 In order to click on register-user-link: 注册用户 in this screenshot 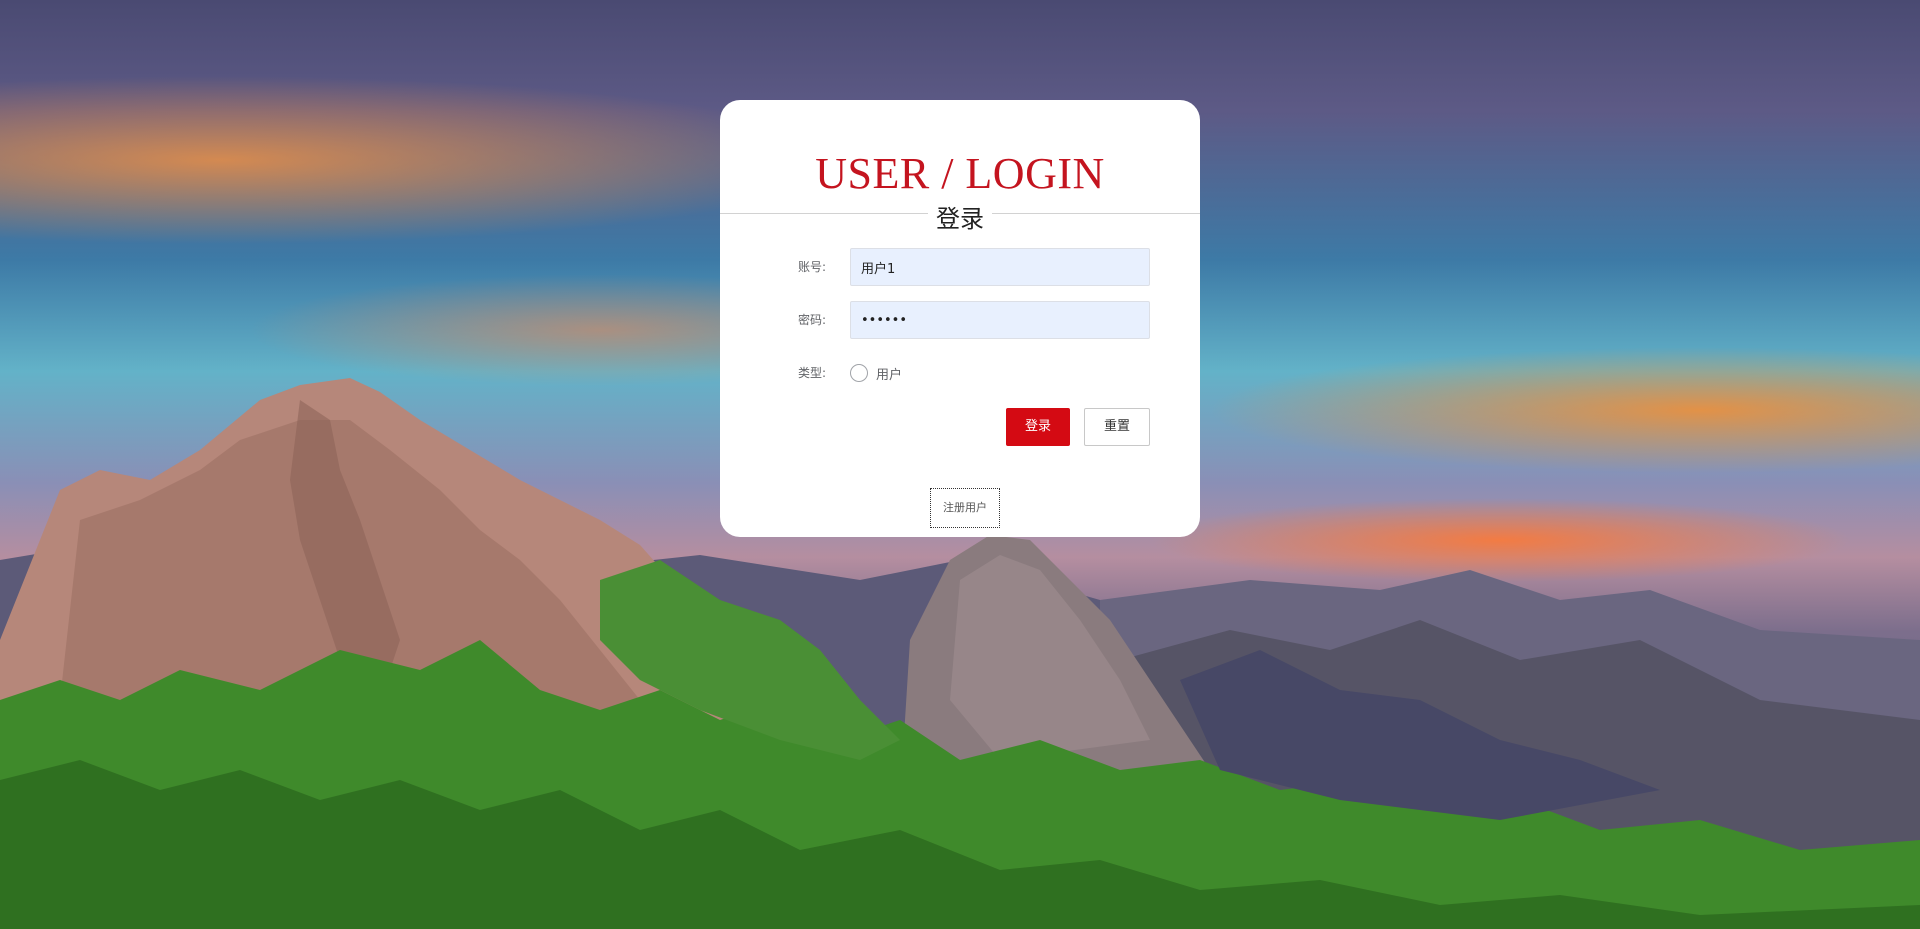, I will do `click(965, 508)`.